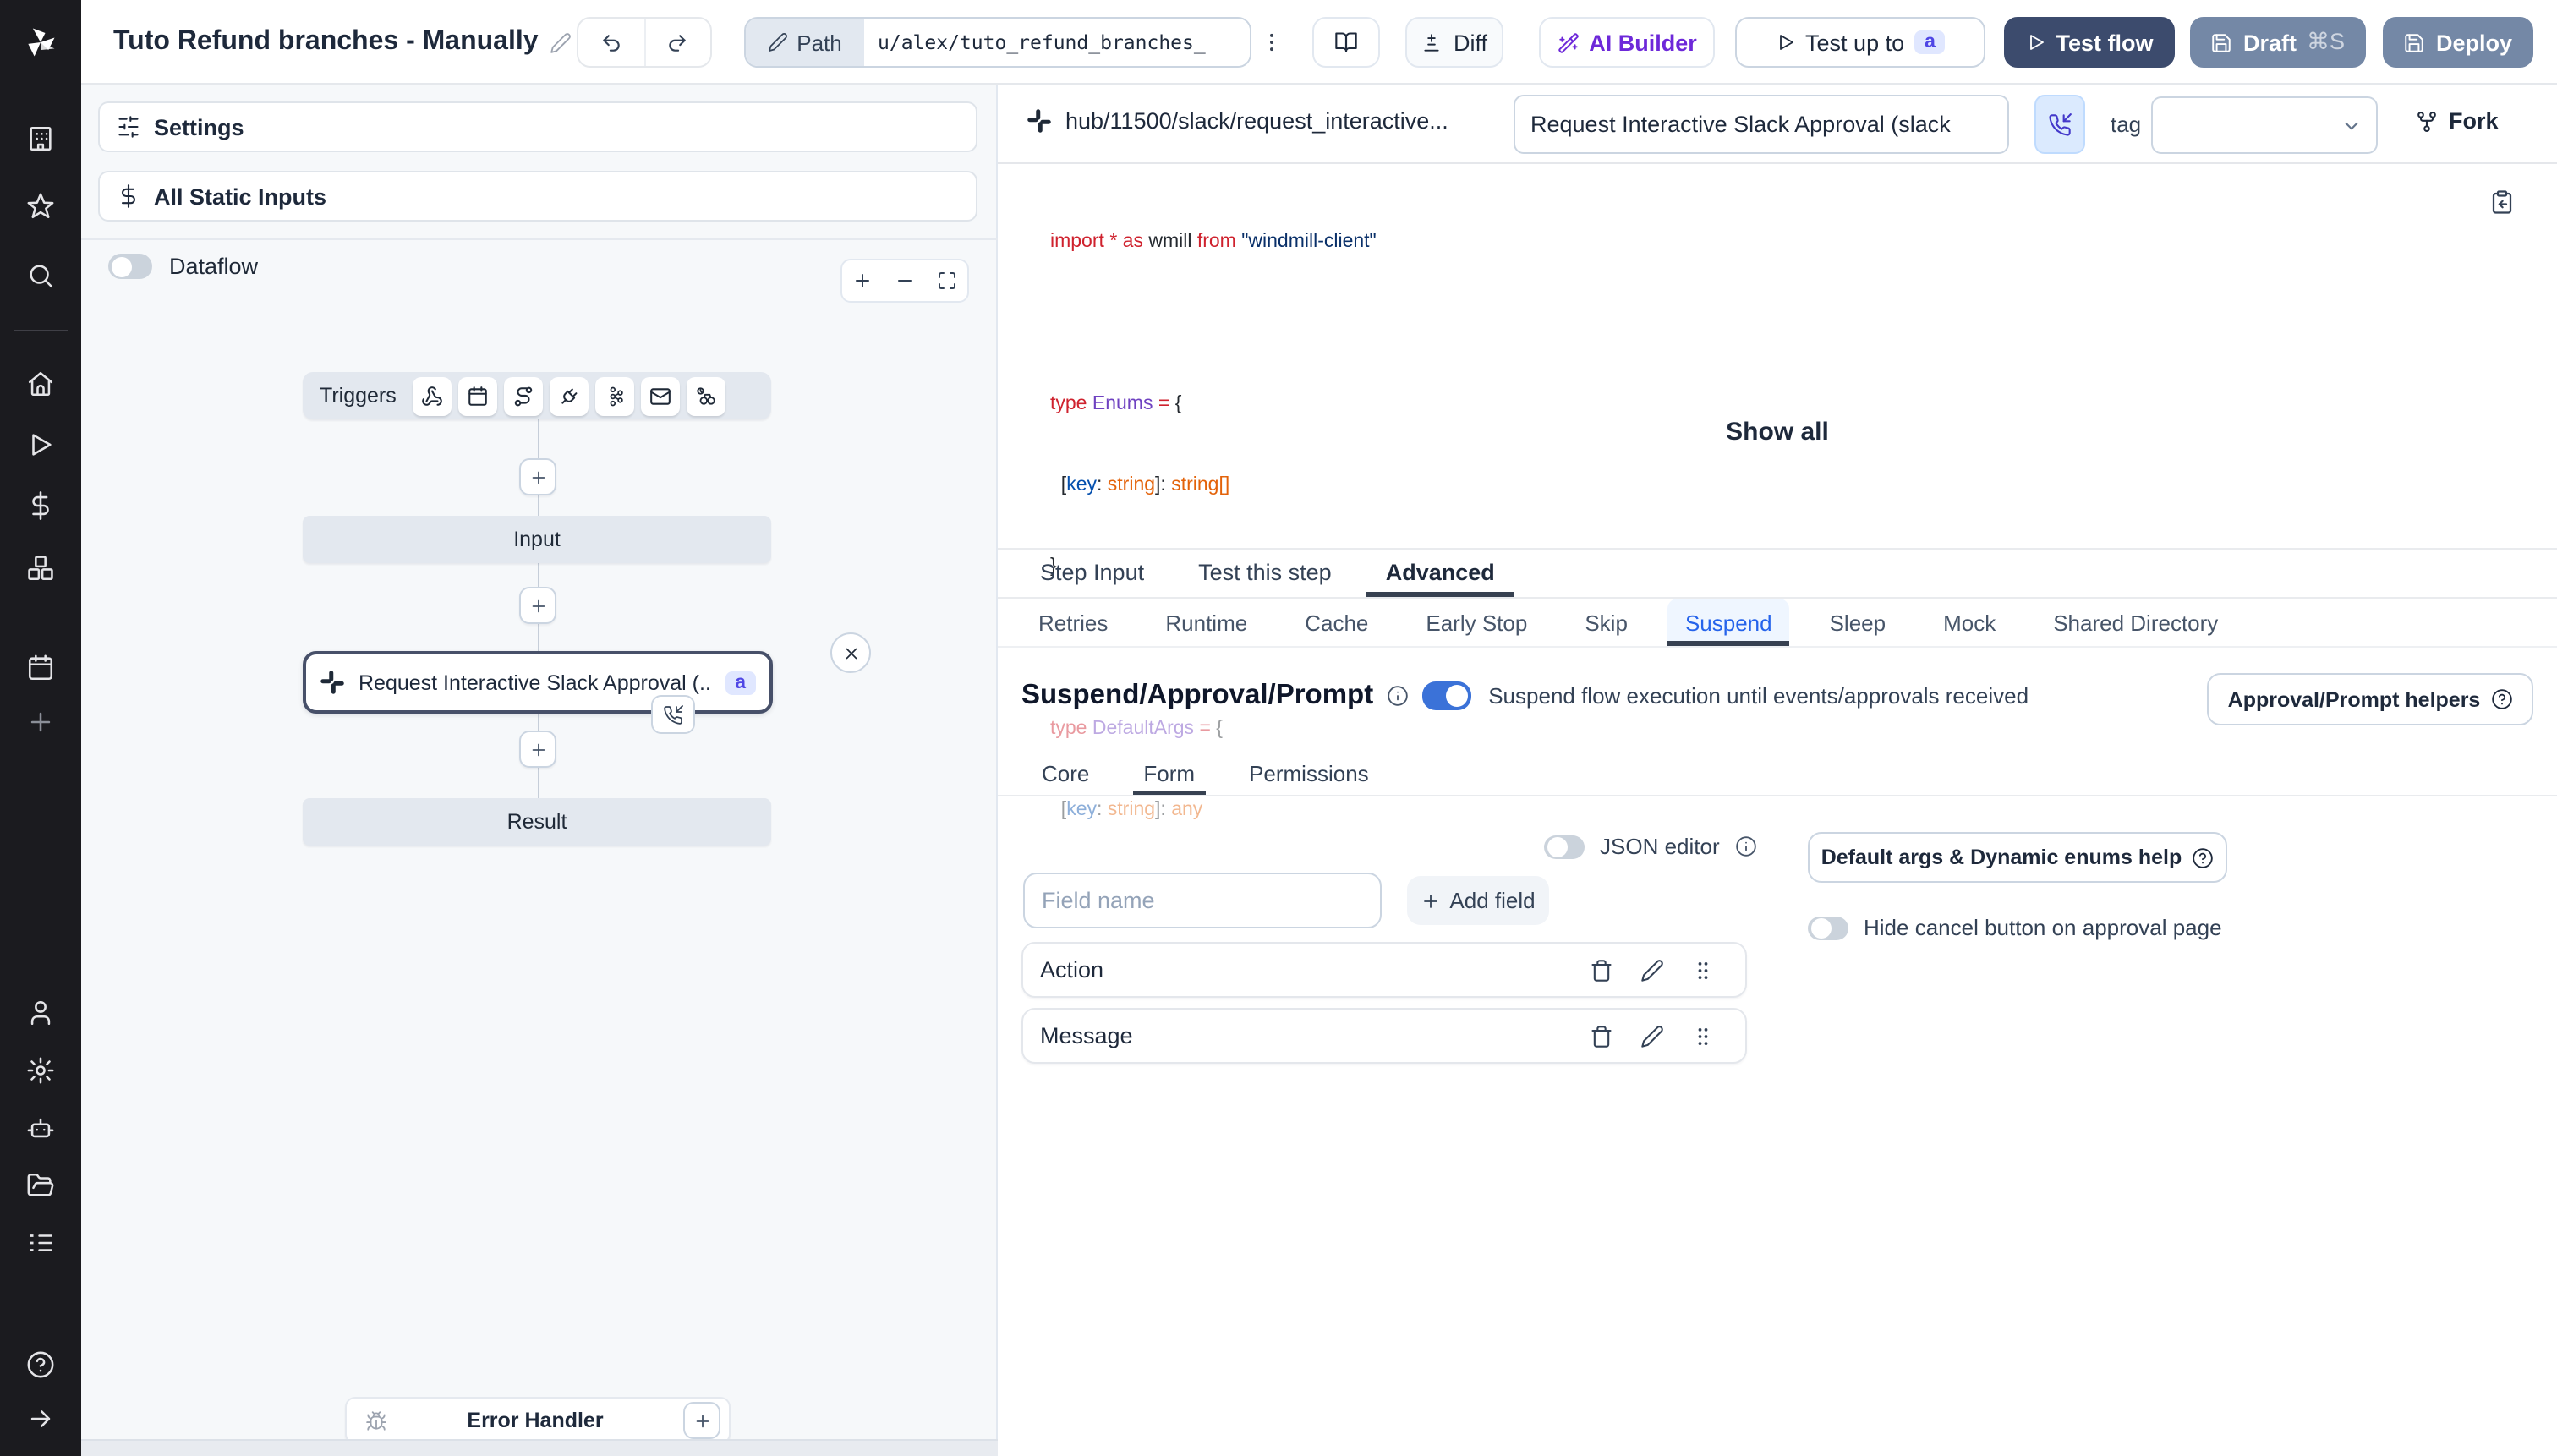 This screenshot has width=2557, height=1456. Describe the element at coordinates (1440, 573) in the screenshot. I see `tab-advanced: Advanced` at that location.